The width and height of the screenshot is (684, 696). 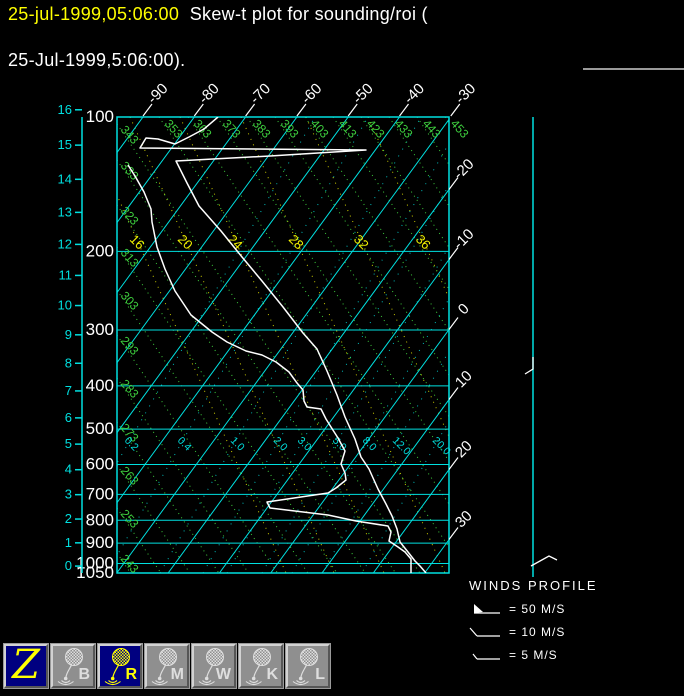 What do you see at coordinates (130, 301) in the screenshot?
I see `dry-adiabat-label: 303` at bounding box center [130, 301].